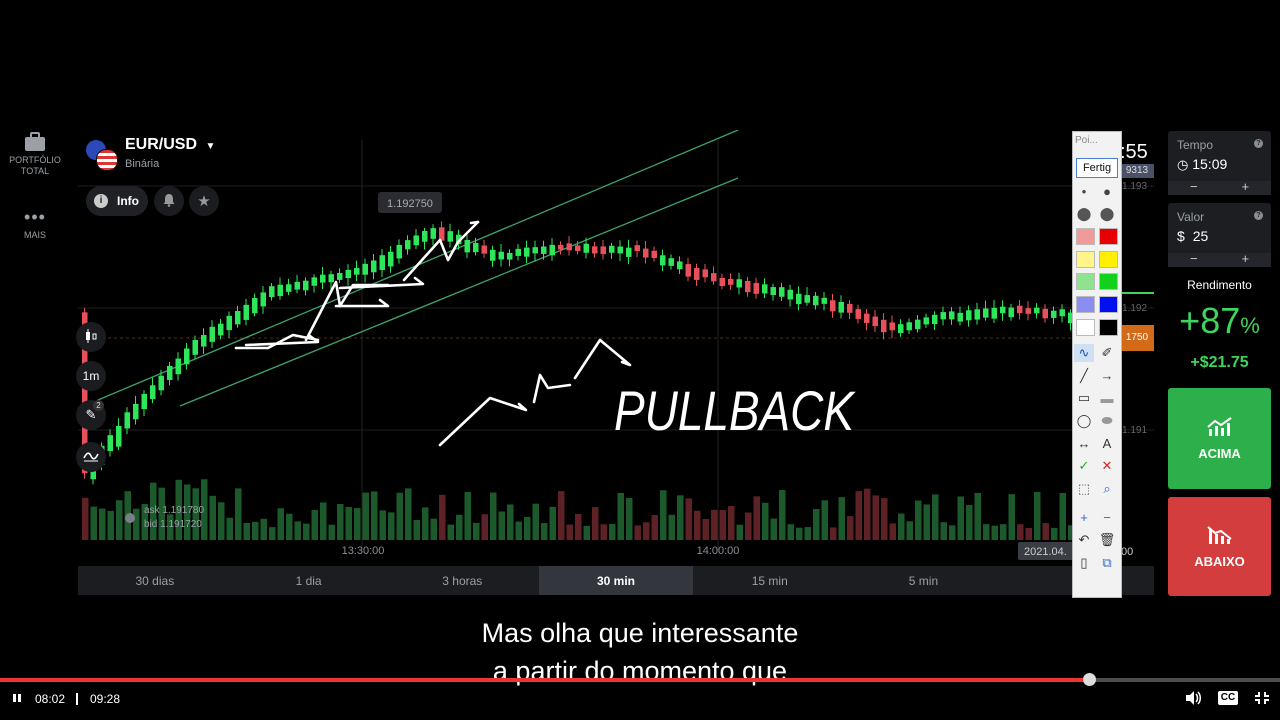 Image resolution: width=1280 pixels, height=720 pixels. Describe the element at coordinates (1245, 187) in the screenshot. I see `time-plus-button: +` at that location.